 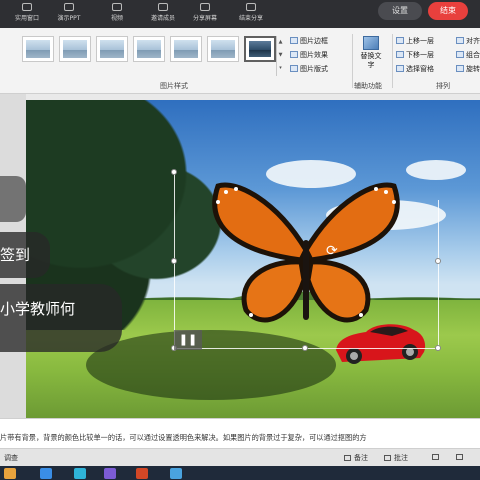 I want to click on meeting-item-1: 演示PPT, so click(x=69, y=12).